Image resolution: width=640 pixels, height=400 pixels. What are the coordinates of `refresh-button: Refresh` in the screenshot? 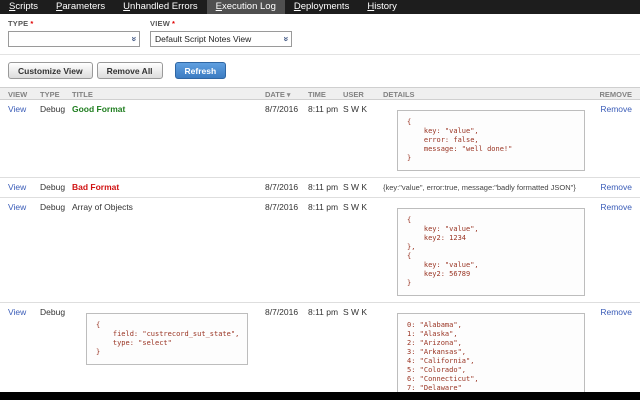 It's located at (200, 70).